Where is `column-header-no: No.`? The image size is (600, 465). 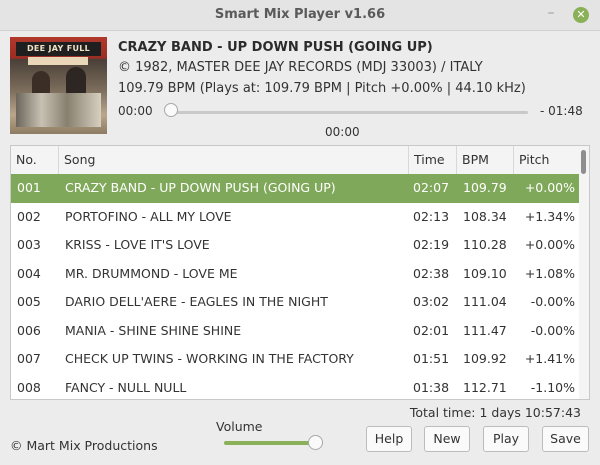 column-header-no: No. is located at coordinates (35, 160).